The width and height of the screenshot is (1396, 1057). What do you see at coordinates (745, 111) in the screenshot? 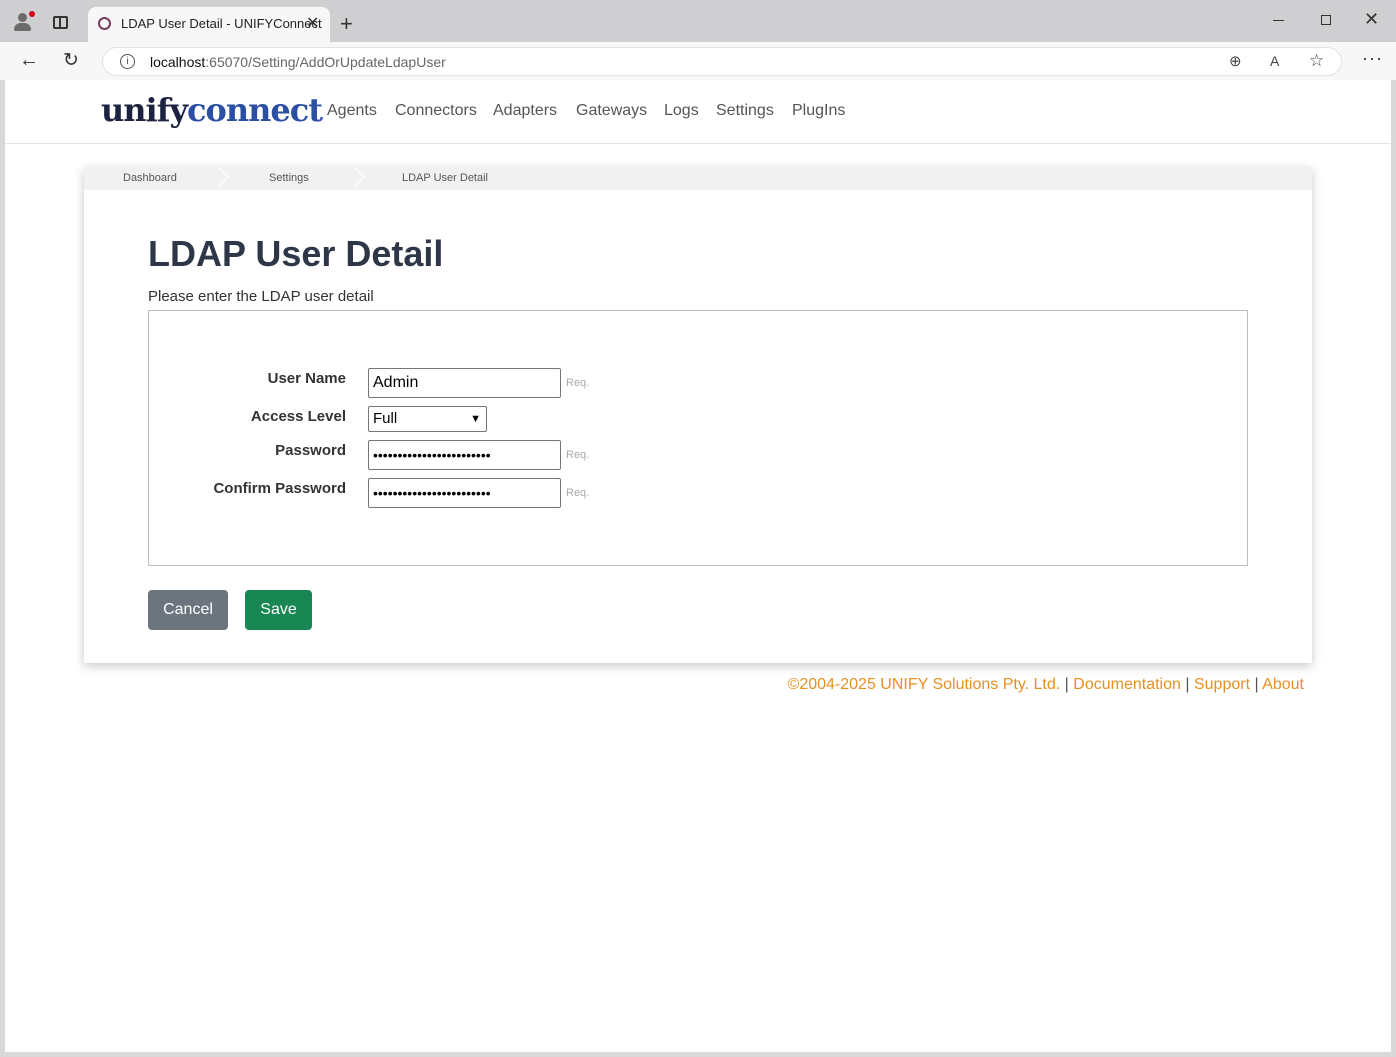
I see `nav-settings: Settings` at bounding box center [745, 111].